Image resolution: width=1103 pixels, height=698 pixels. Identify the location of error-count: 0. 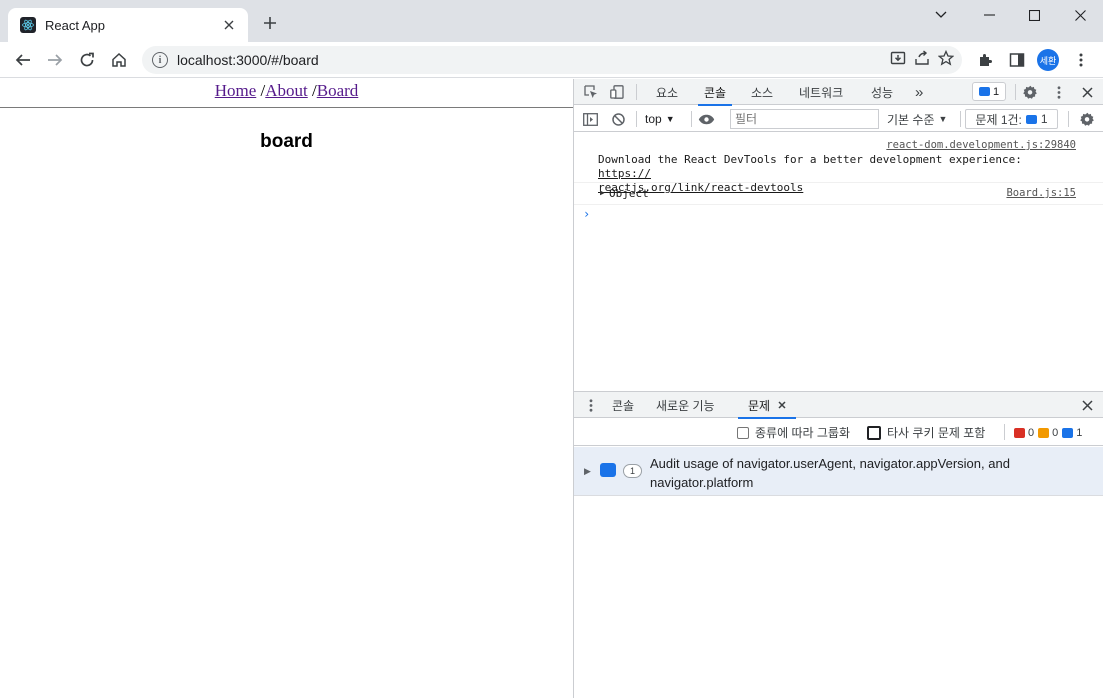
(1024, 433).